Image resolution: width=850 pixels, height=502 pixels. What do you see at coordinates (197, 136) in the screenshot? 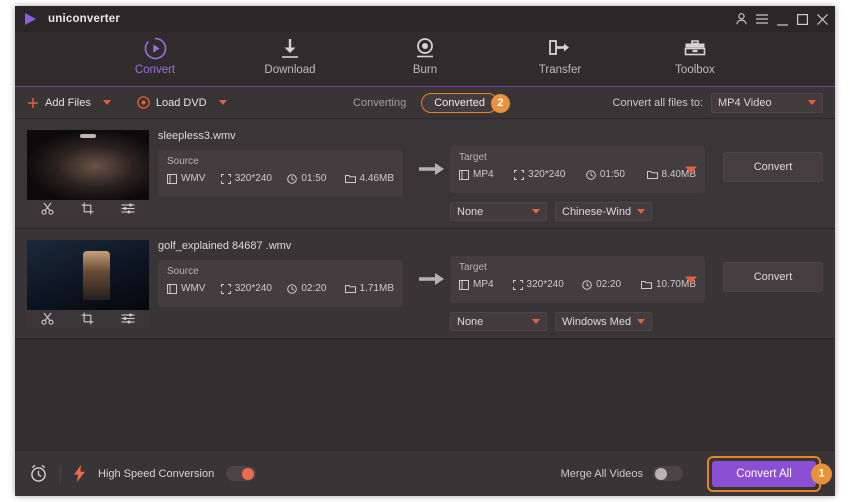
I see `file-name: sleepless3.wmv` at bounding box center [197, 136].